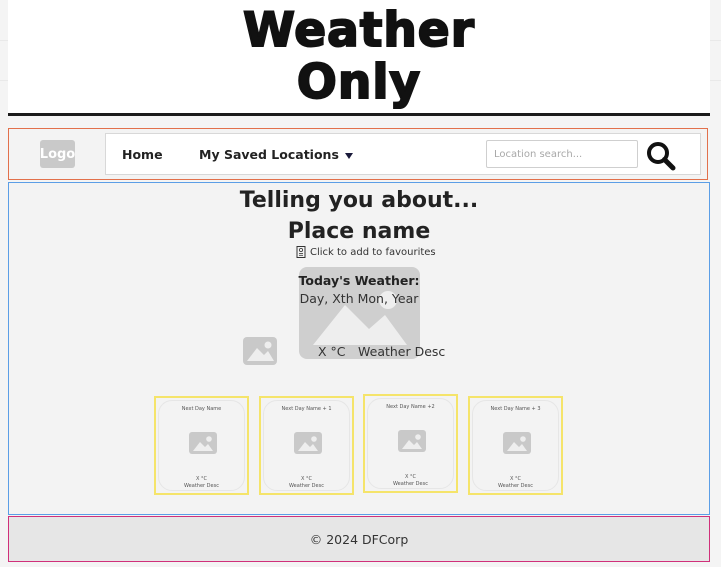 Image resolution: width=721 pixels, height=567 pixels. What do you see at coordinates (57, 154) in the screenshot?
I see `logo: Logo` at bounding box center [57, 154].